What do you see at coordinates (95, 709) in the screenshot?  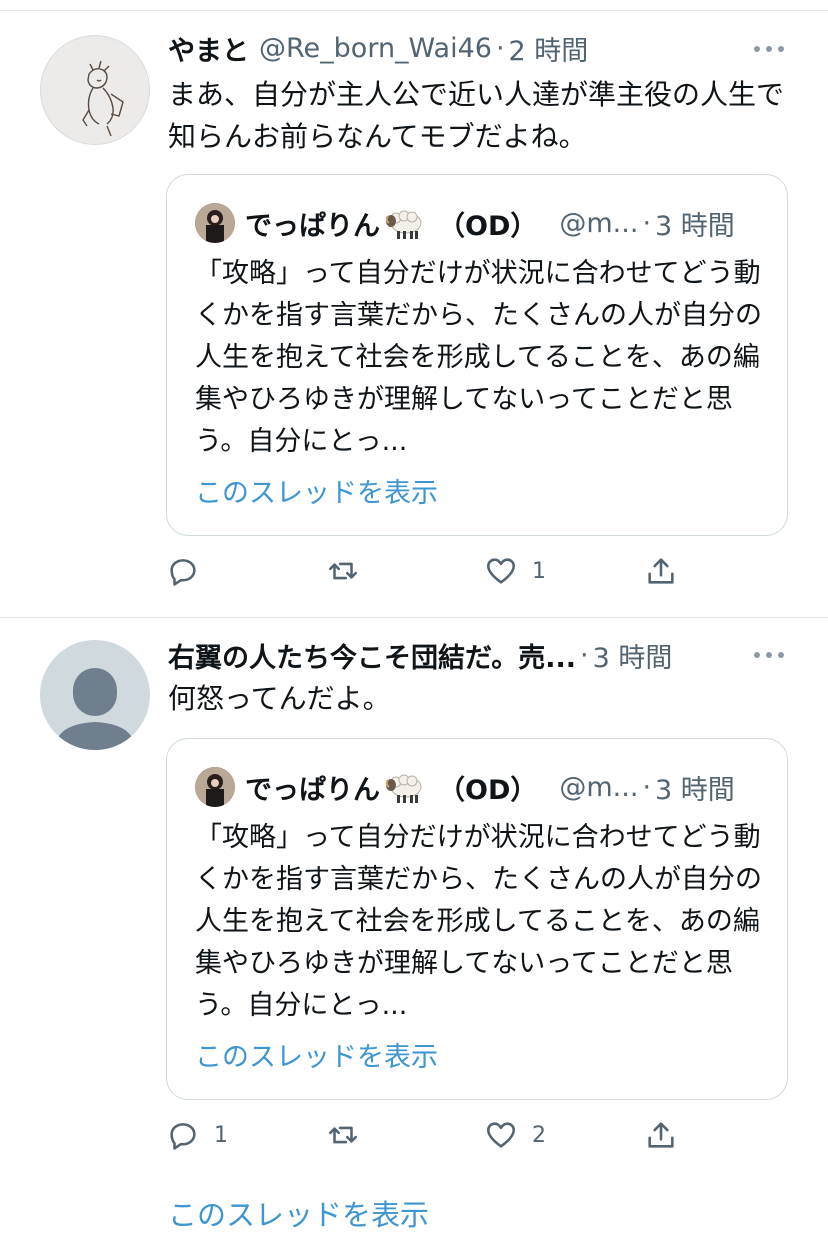 I see `default-profile-icon` at bounding box center [95, 709].